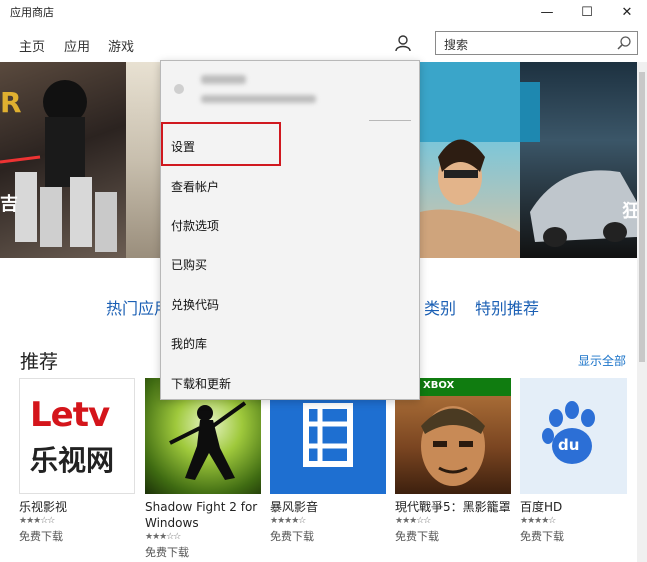  Describe the element at coordinates (72, 460) in the screenshot. I see `letv-logo-cn: 乐视网` at that location.